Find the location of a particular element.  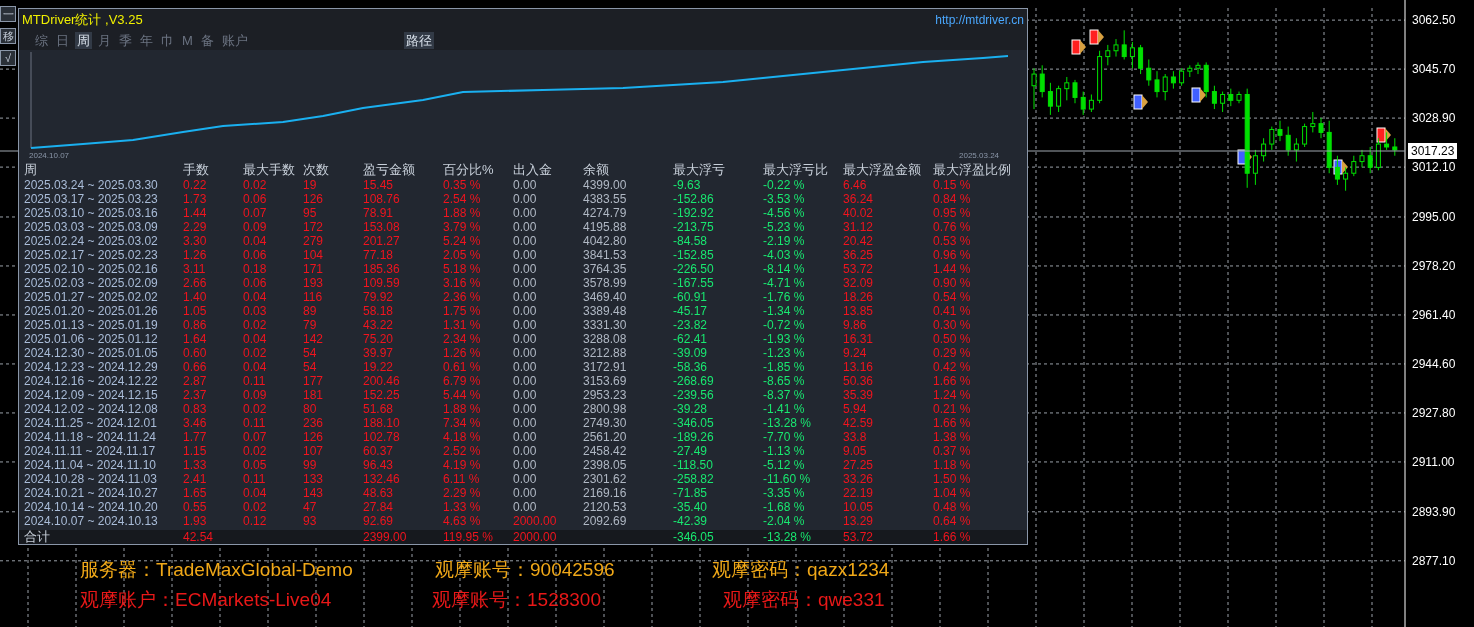

table-cell-text: 2749.30 is located at coordinates (605, 423).